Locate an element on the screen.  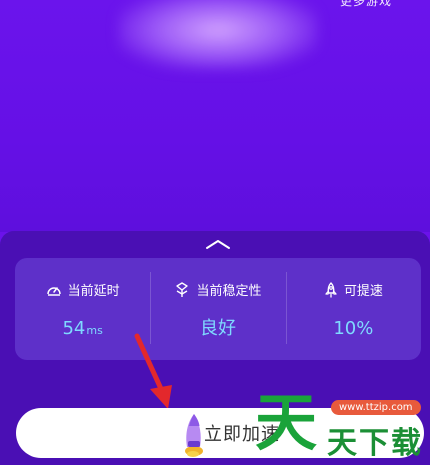
stability-icon is located at coordinates (182, 289).